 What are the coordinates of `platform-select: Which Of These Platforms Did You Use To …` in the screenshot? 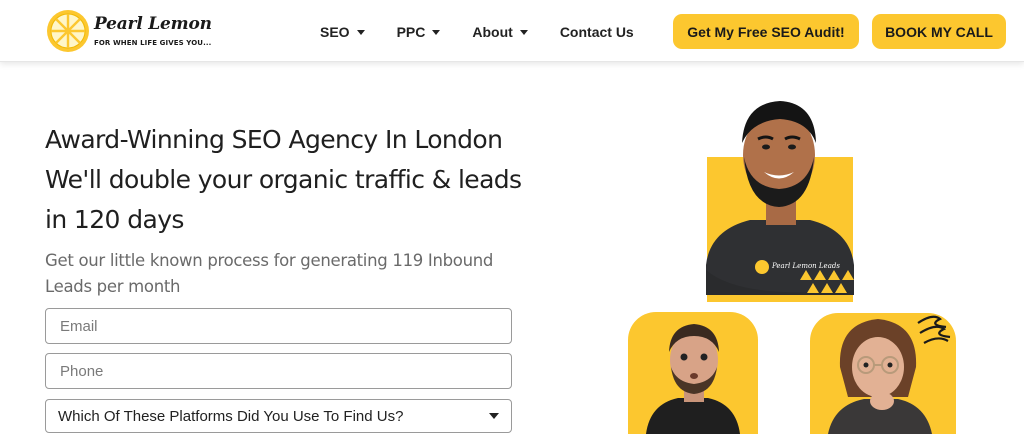 It's located at (278, 416).